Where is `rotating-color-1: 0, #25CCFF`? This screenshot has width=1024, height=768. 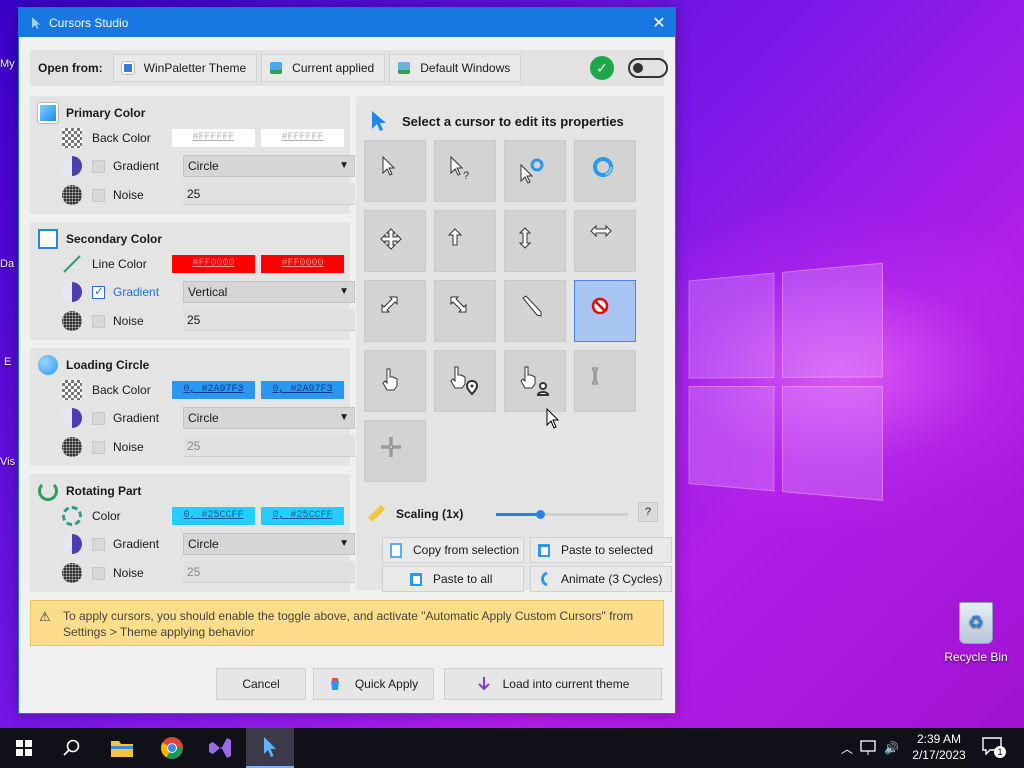 rotating-color-1: 0, #25CCFF is located at coordinates (213, 516).